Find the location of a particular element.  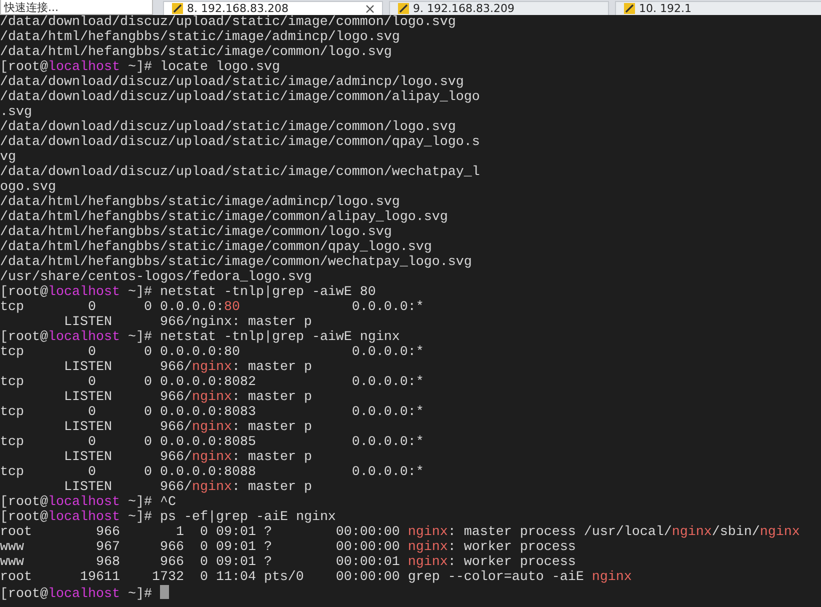

terminal-line: vg is located at coordinates (8, 157).